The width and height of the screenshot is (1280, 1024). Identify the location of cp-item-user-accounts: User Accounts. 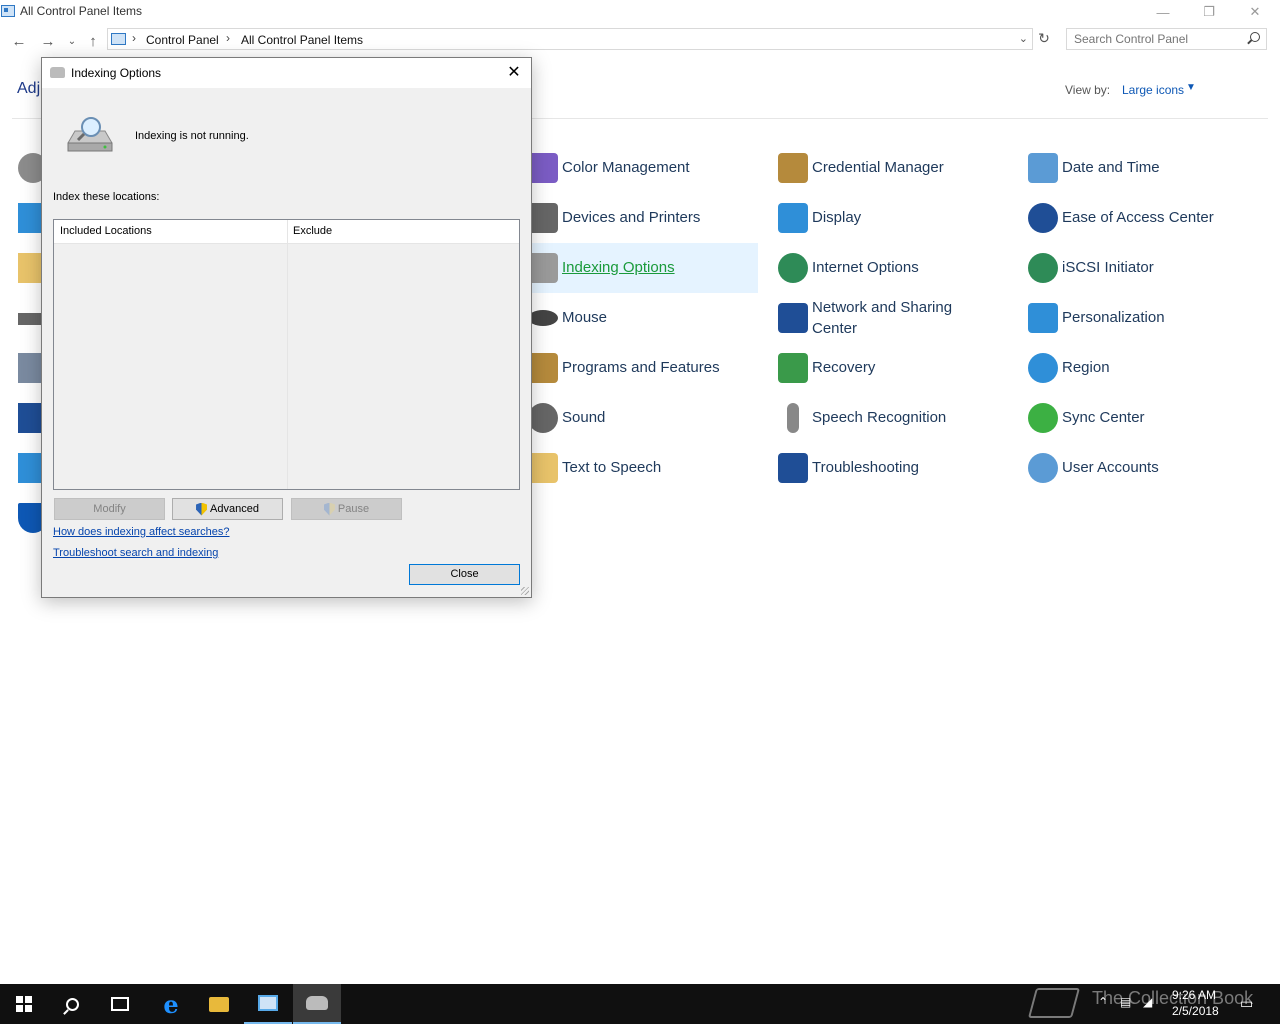
(1138, 468).